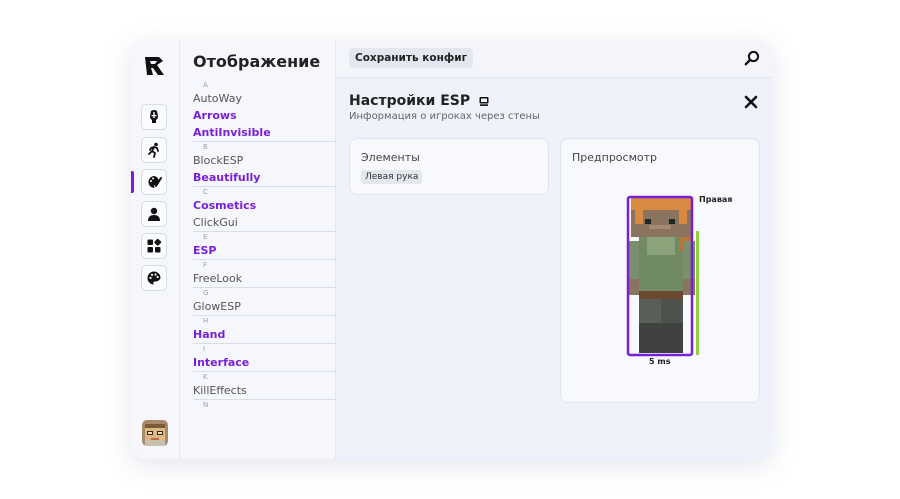  I want to click on grid-icon, so click(154, 245).